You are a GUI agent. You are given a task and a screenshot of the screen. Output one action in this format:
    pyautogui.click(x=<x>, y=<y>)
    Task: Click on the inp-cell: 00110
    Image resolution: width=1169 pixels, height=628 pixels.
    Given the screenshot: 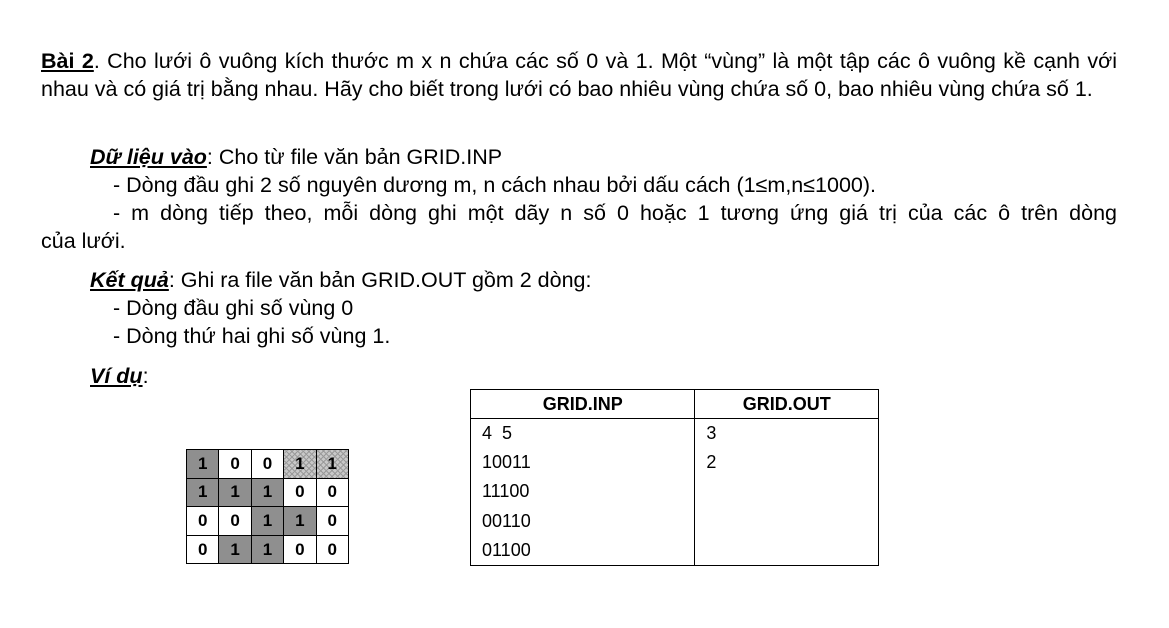 What is the action you would take?
    pyautogui.click(x=582, y=521)
    